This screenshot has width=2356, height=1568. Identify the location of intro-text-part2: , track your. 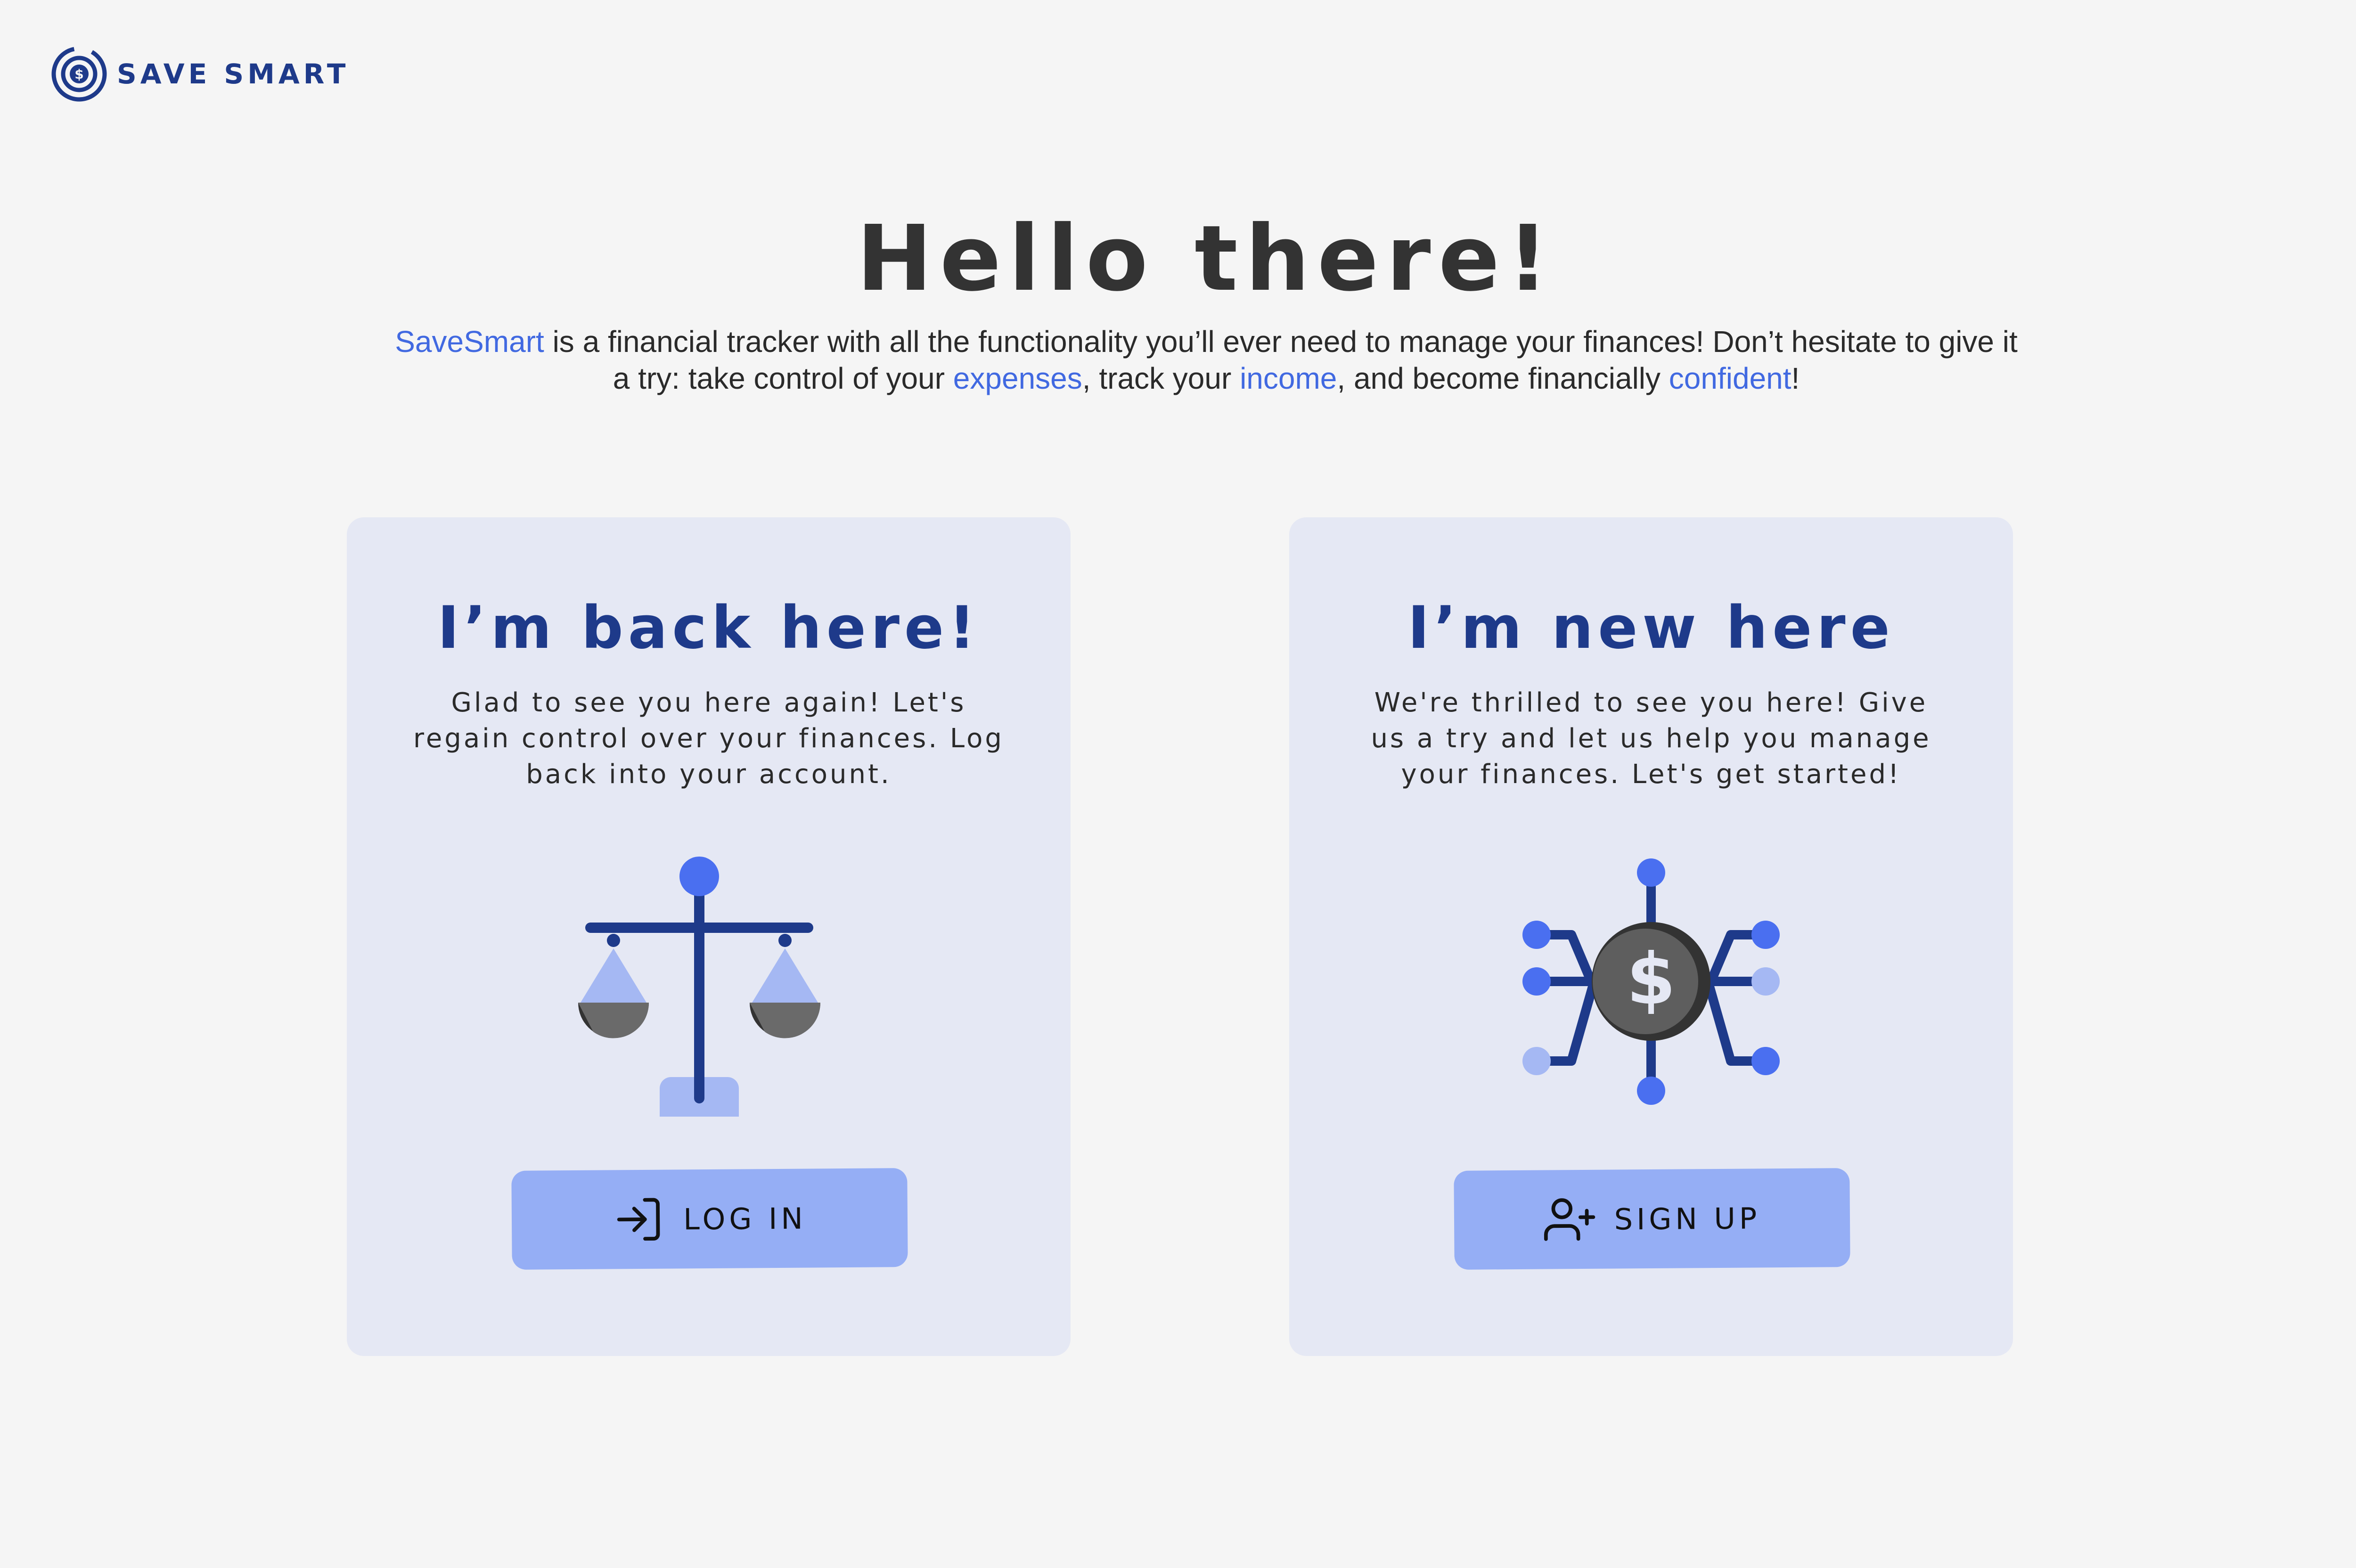
(1161, 378).